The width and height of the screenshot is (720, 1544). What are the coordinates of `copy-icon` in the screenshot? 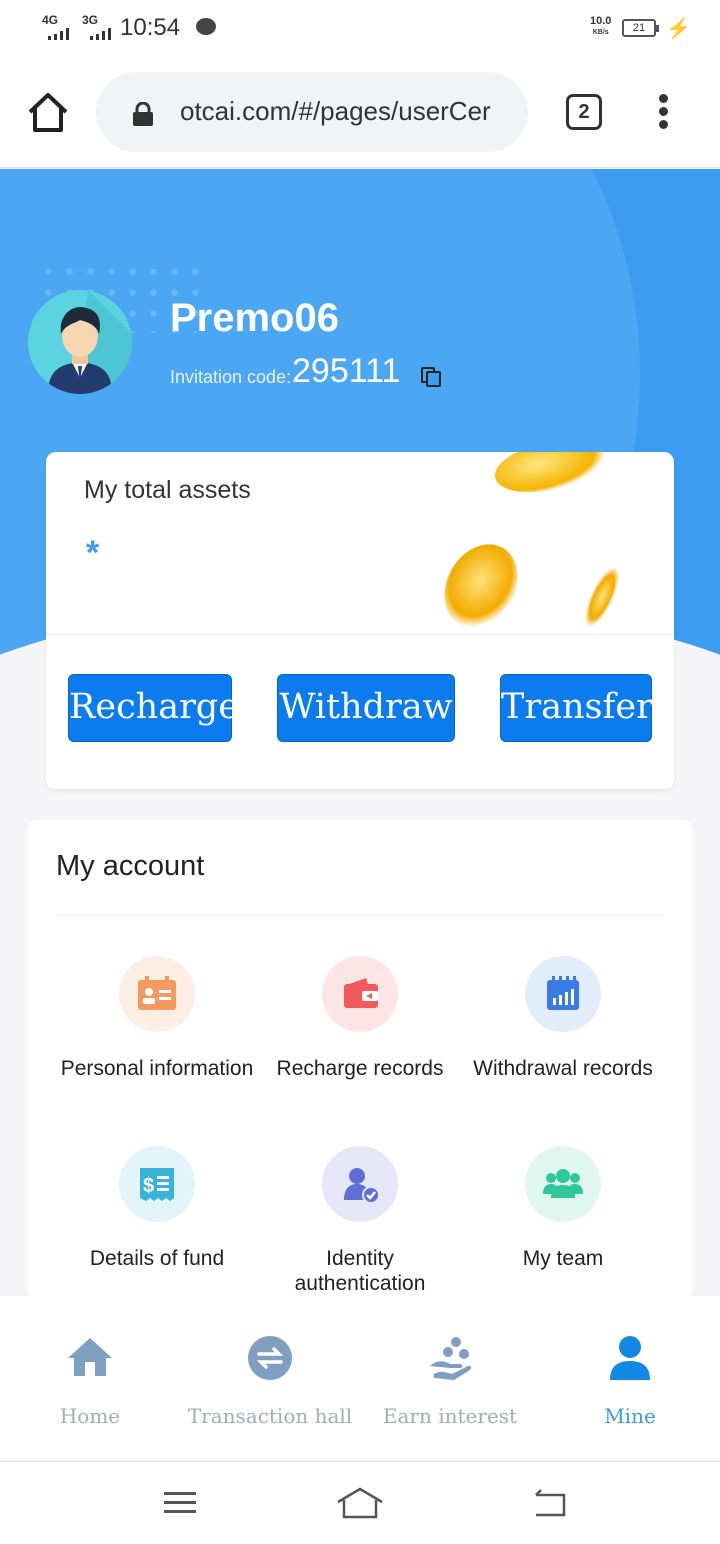 It's located at (431, 377).